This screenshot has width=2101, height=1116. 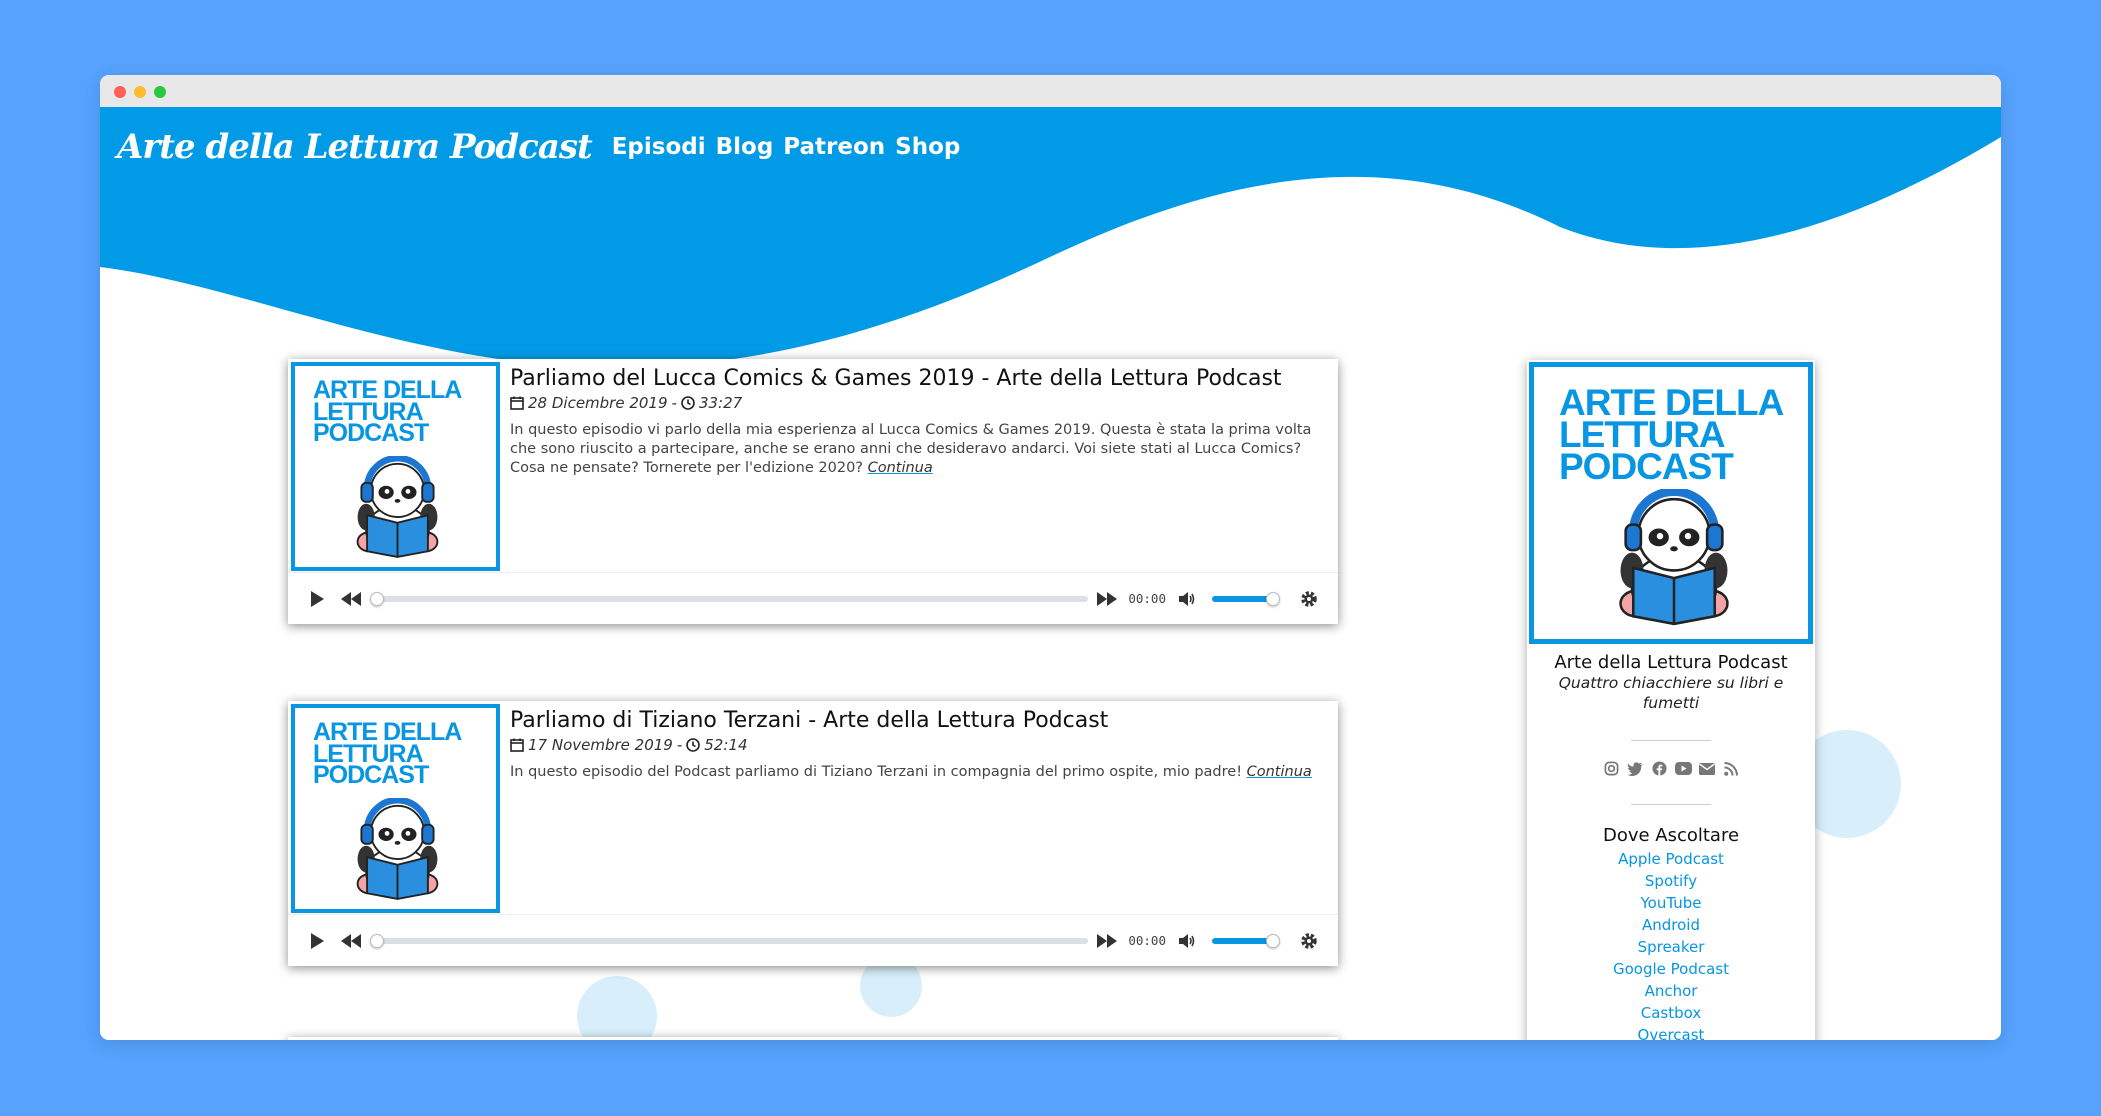 I want to click on youtube-icon, so click(x=1683, y=768).